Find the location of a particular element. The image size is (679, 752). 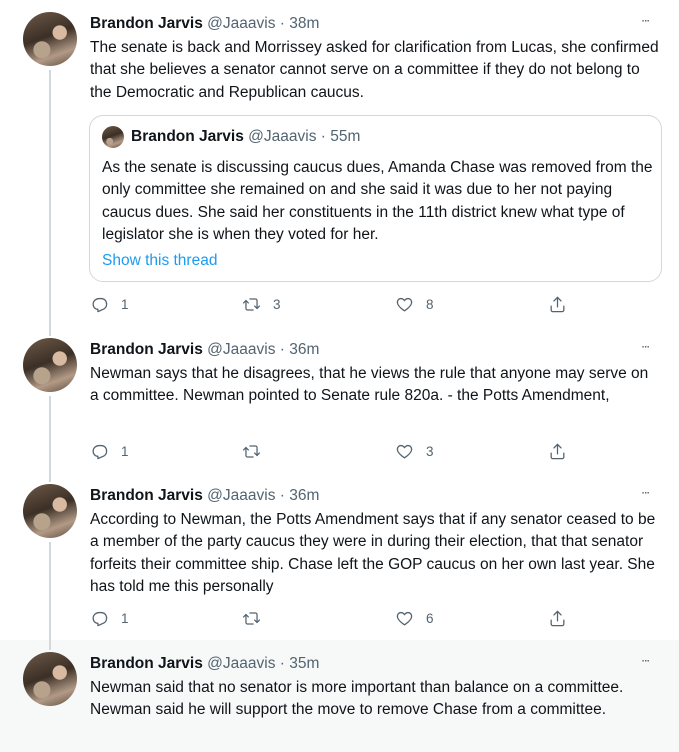

quoted-author-name: Brandon Jarvis is located at coordinates (187, 136).